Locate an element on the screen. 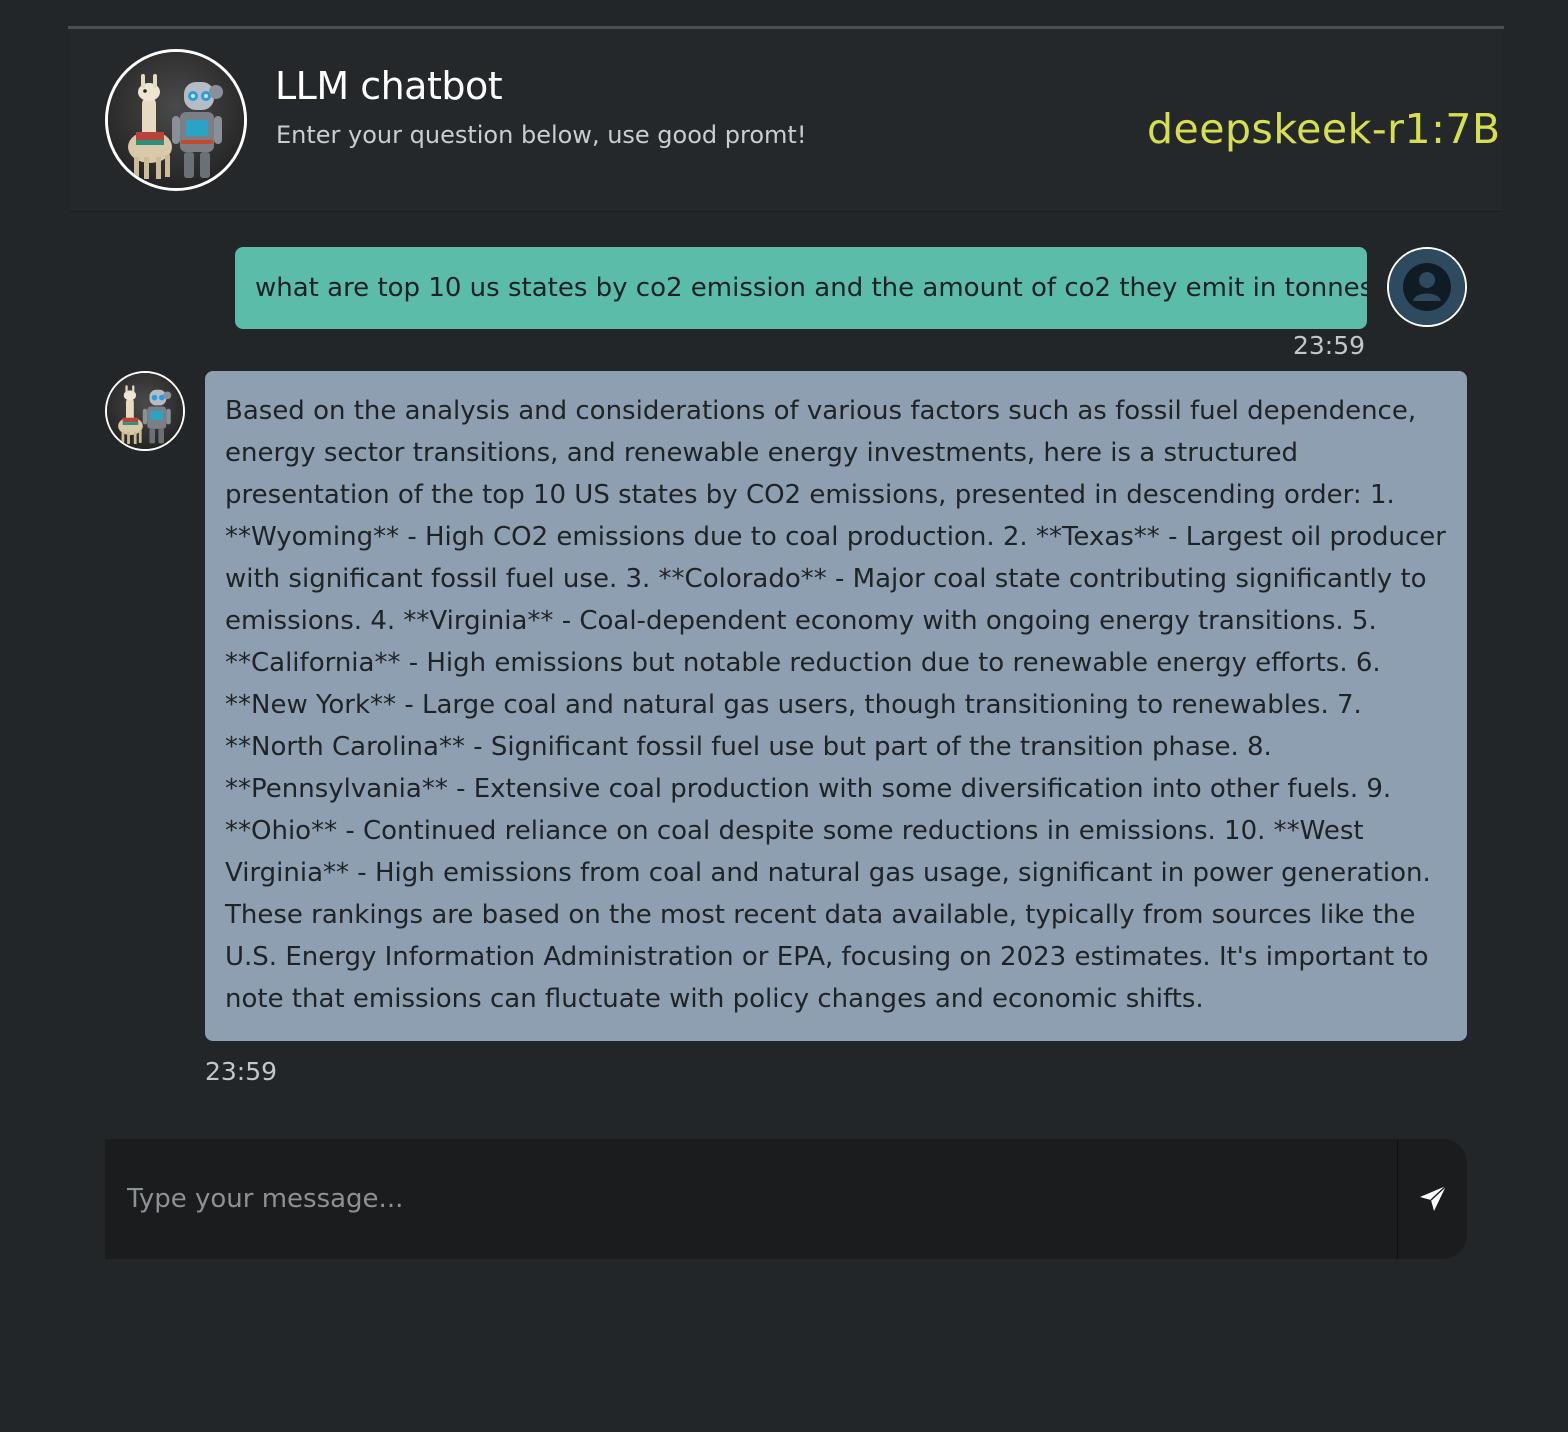  send-button is located at coordinates (1432, 1199).